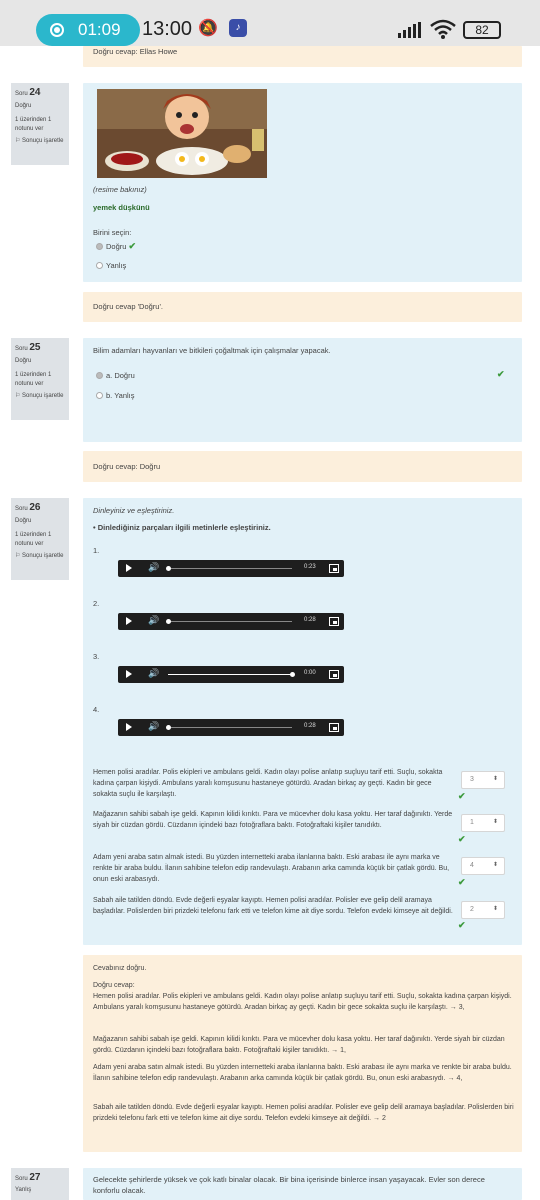 The image size is (540, 1200). Describe the element at coordinates (128, 306) in the screenshot. I see `correct-answer-text: Doğru cevap 'Doğru'.` at that location.